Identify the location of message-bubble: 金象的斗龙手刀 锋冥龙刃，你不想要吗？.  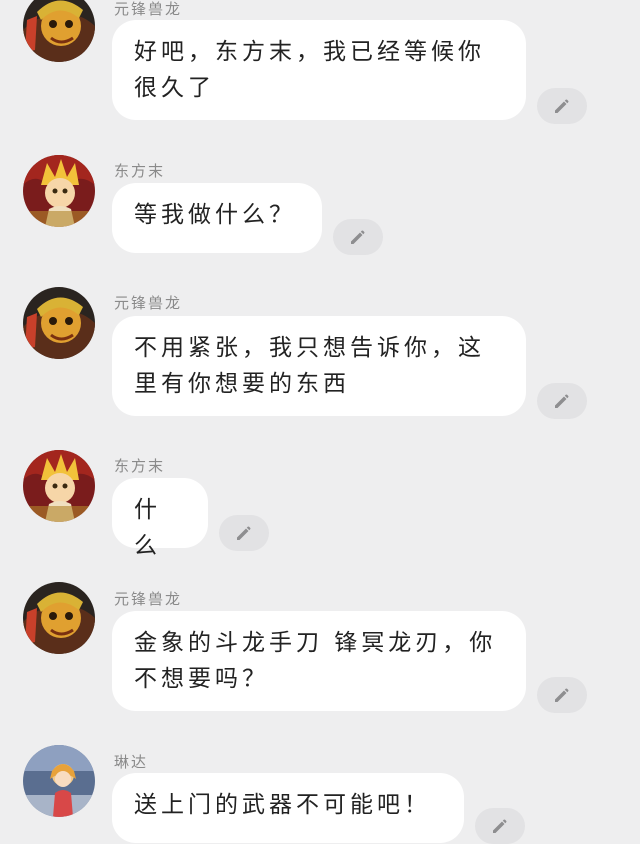
(319, 661).